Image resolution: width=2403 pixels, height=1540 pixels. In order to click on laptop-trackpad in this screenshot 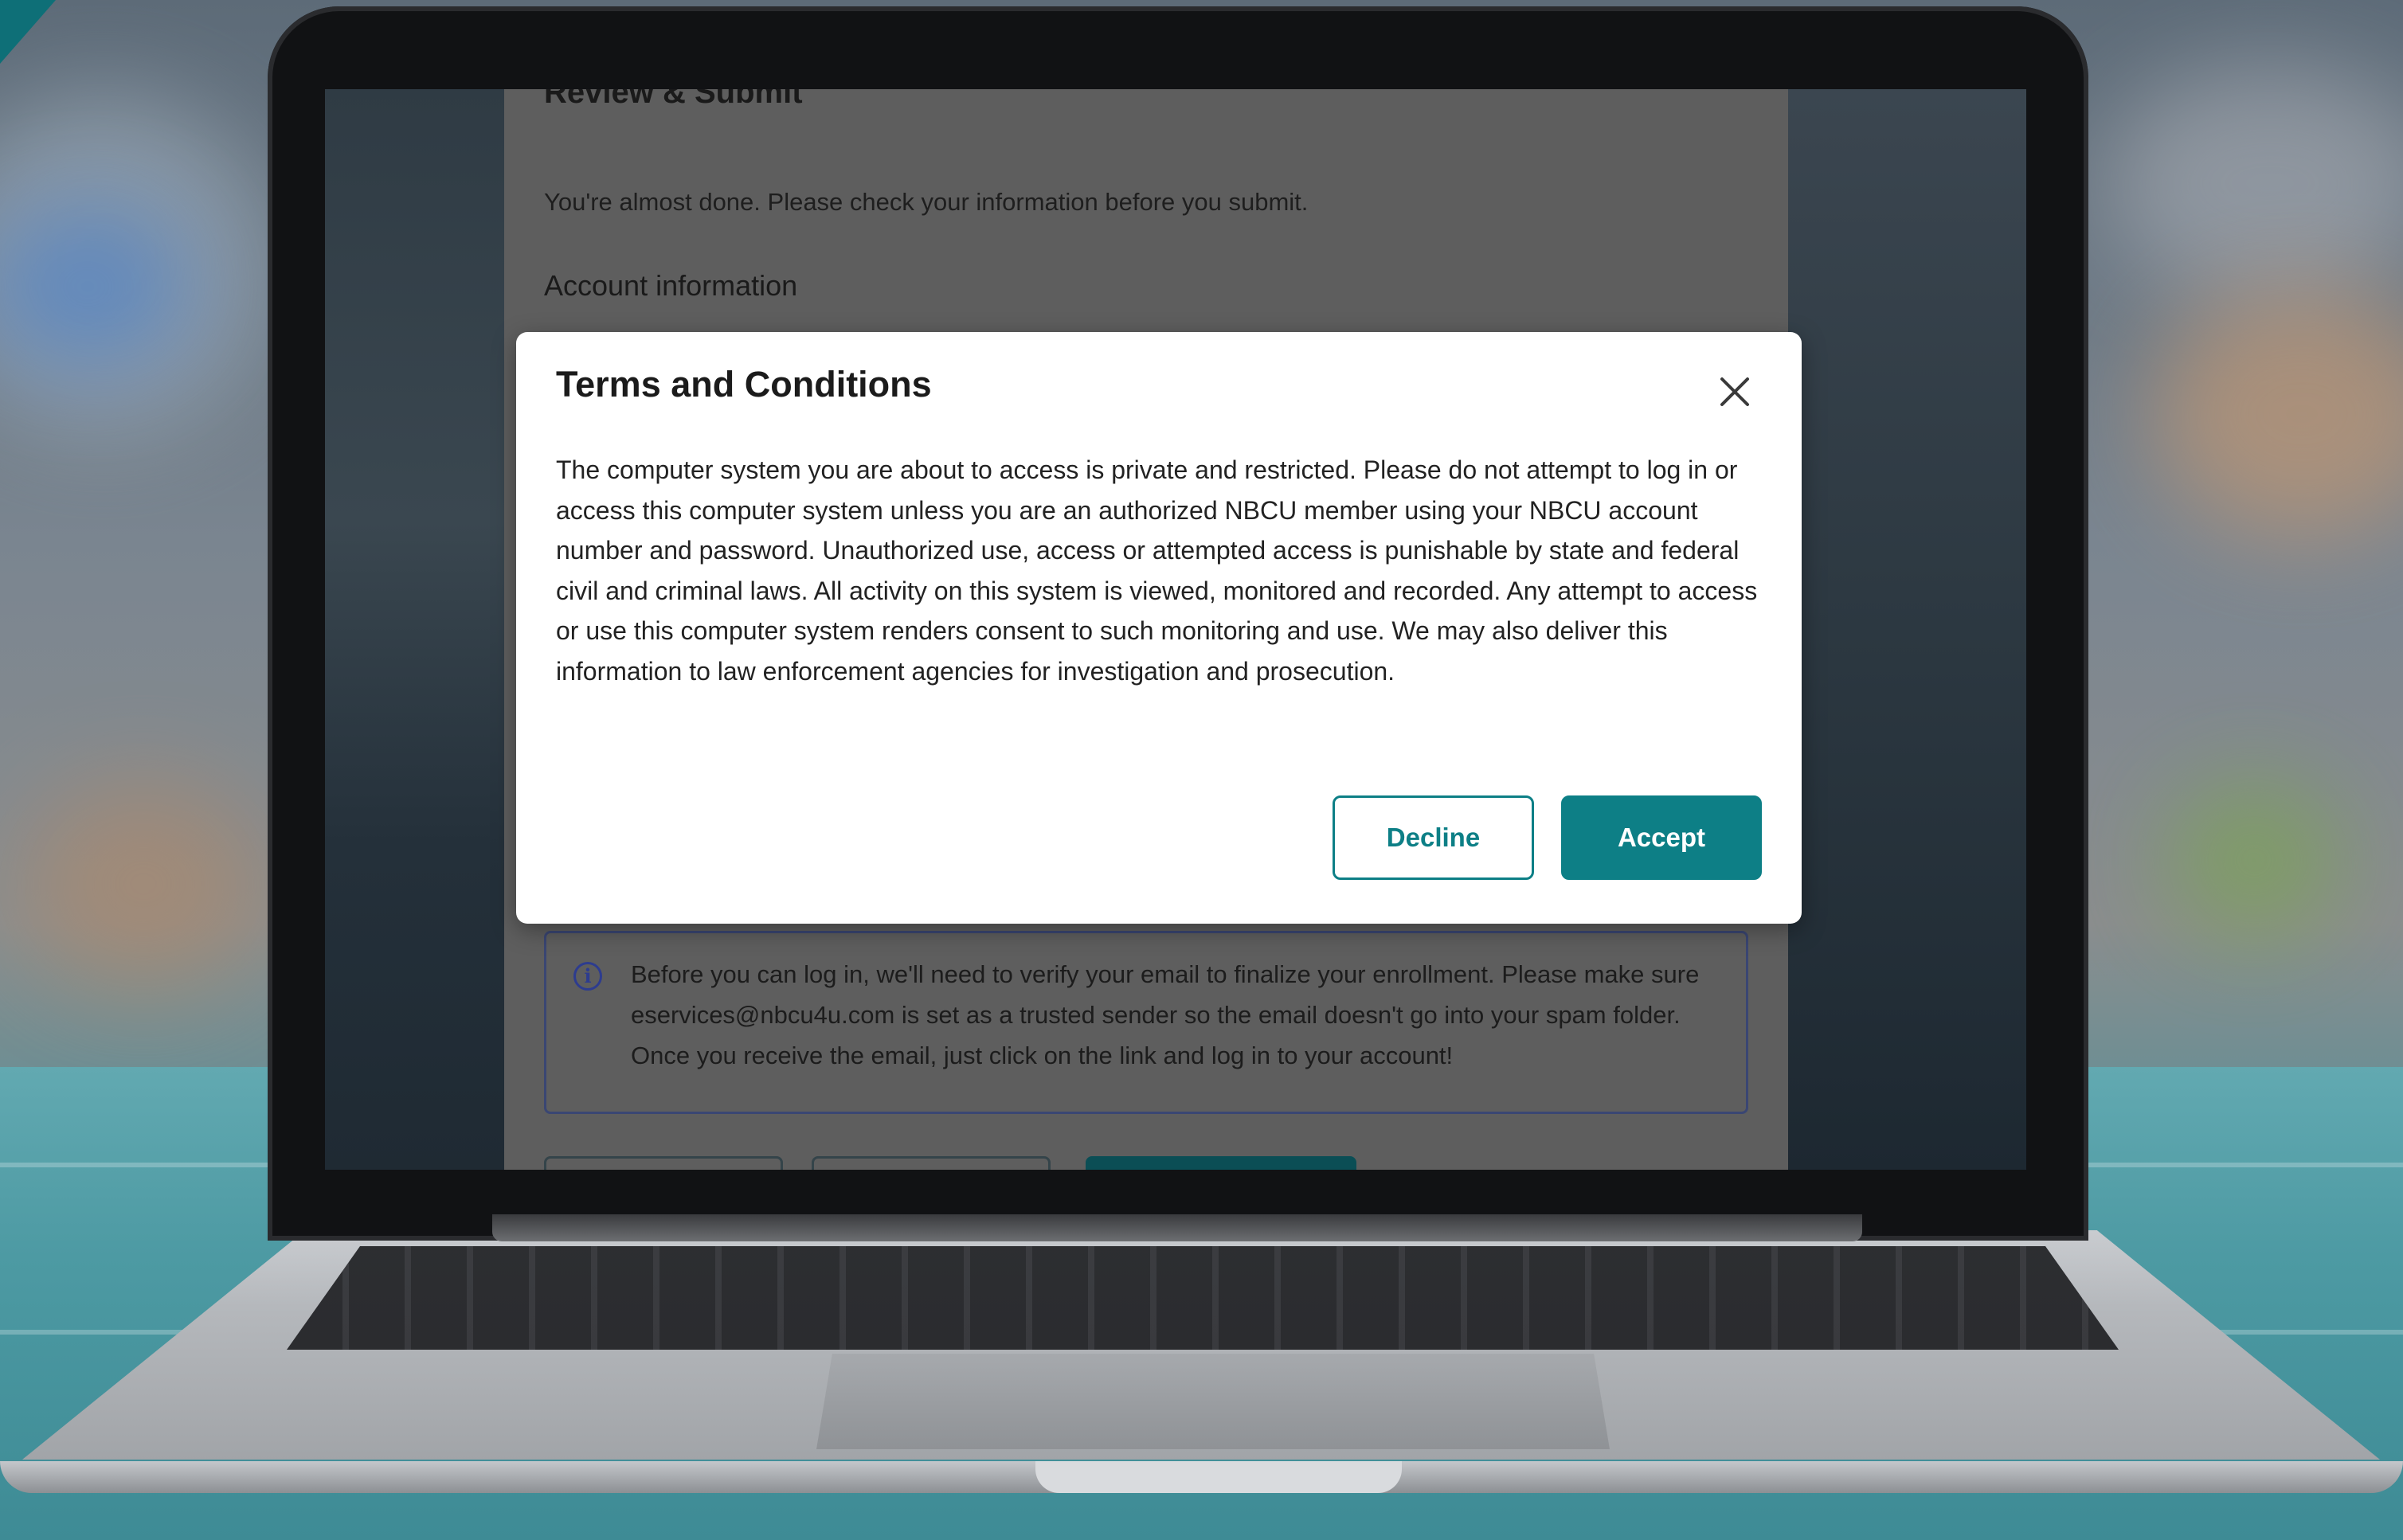, I will do `click(1213, 1401)`.